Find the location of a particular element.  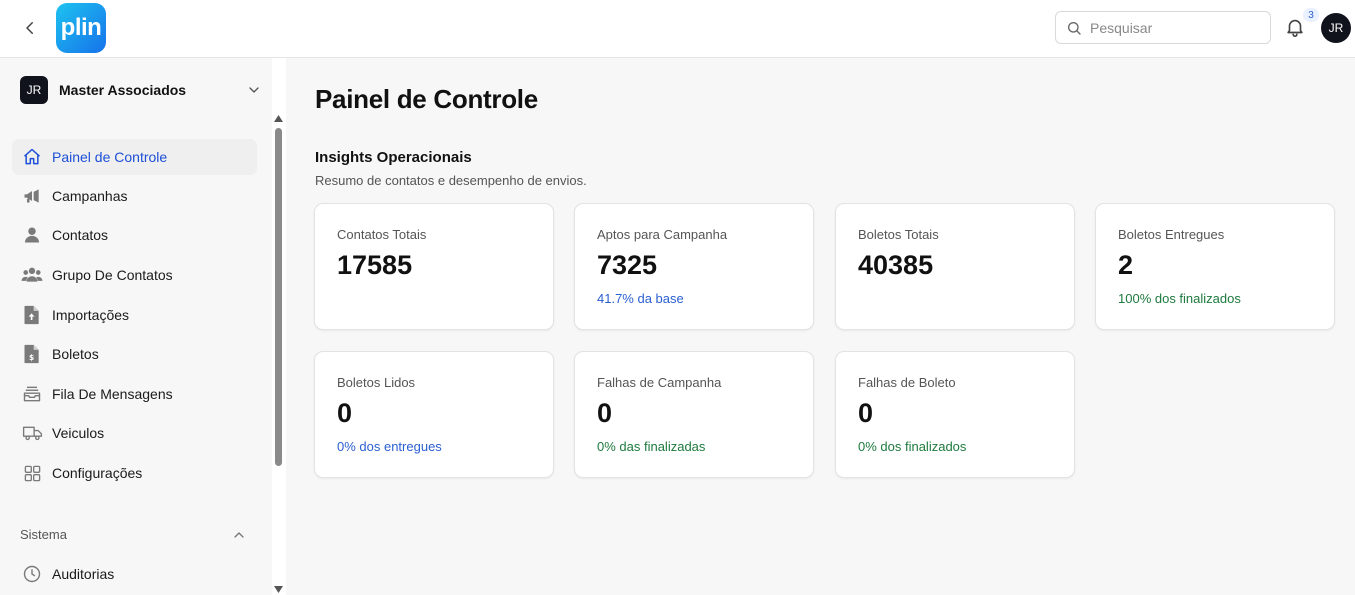

chevron-left-icon is located at coordinates (29, 28).